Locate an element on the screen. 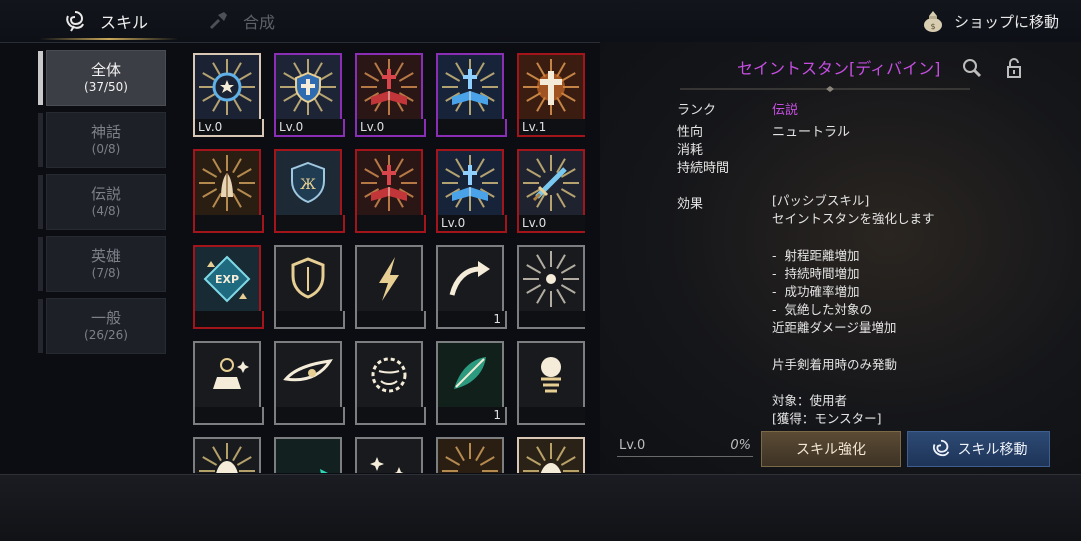  skill-move-label: スキル移動 is located at coordinates (992, 450).